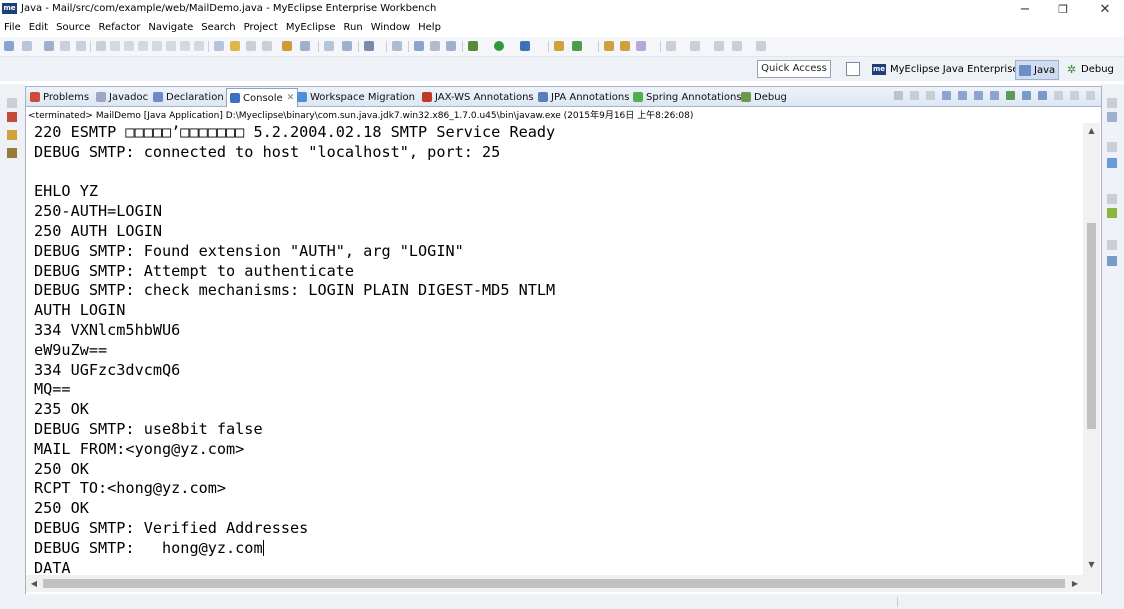 This screenshot has height=609, width=1124. Describe the element at coordinates (641, 46) in the screenshot. I see `annotation-icon` at that location.